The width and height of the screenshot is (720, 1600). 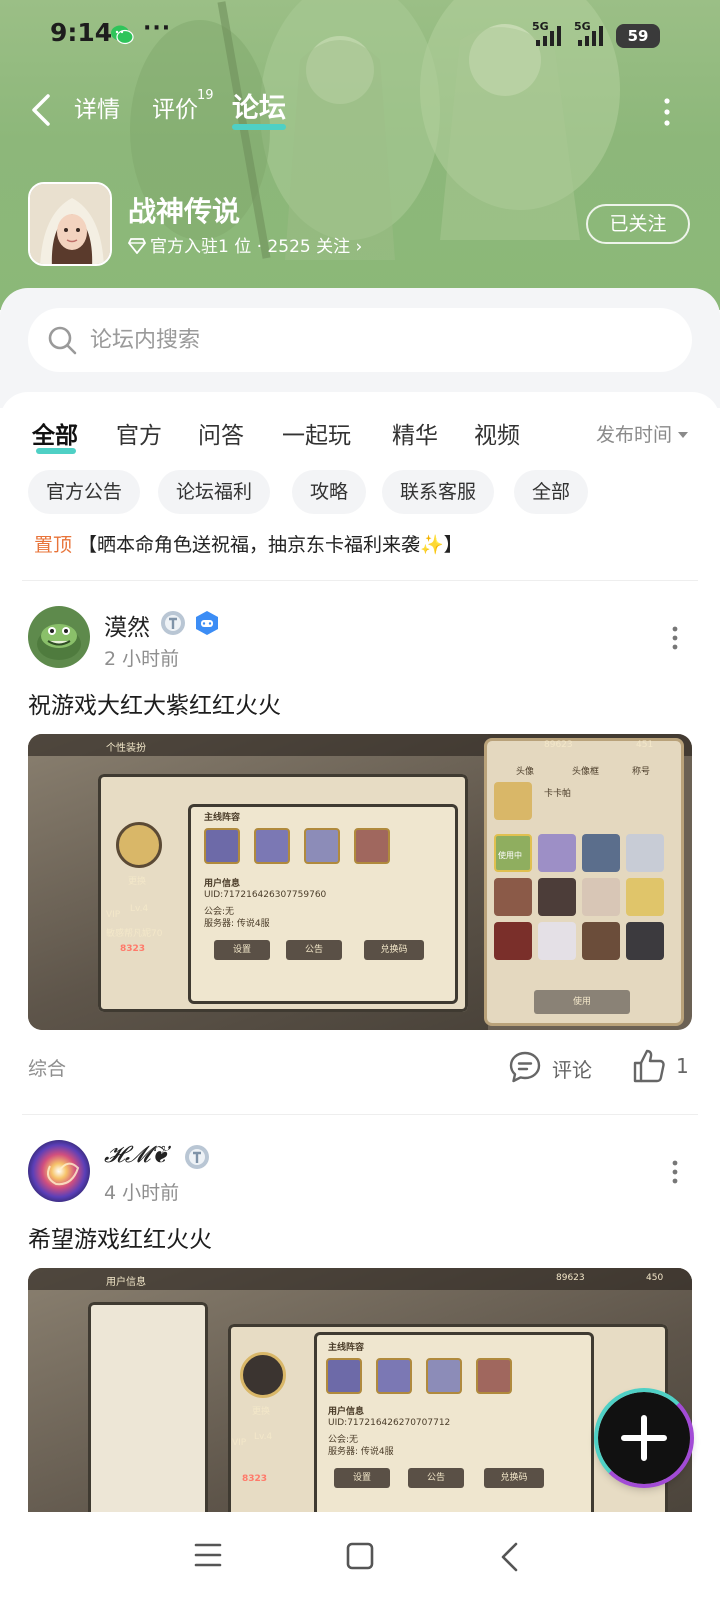 I want to click on comment-icon, so click(x=525, y=1067).